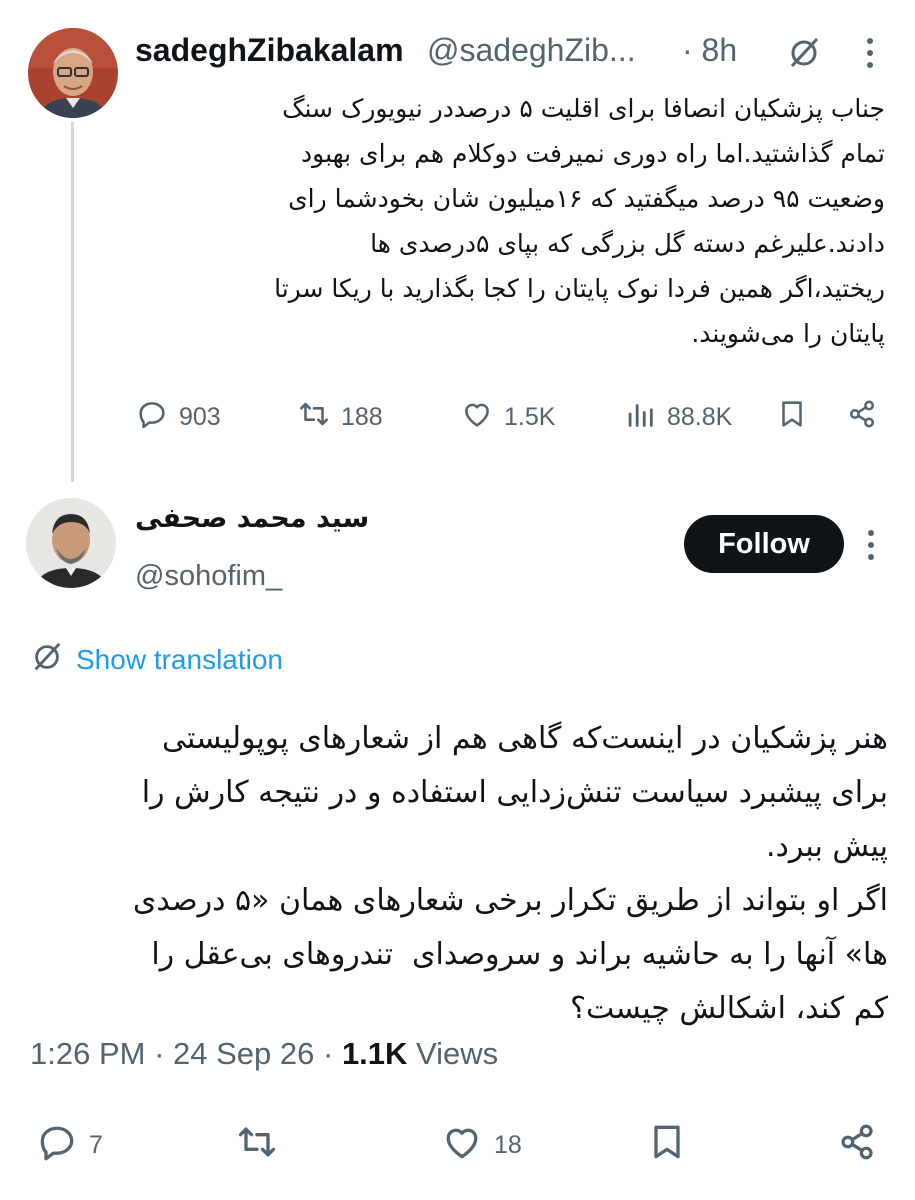 This screenshot has height=1200, width=915. What do you see at coordinates (700, 416) in the screenshot?
I see `views-count: 88.8K` at bounding box center [700, 416].